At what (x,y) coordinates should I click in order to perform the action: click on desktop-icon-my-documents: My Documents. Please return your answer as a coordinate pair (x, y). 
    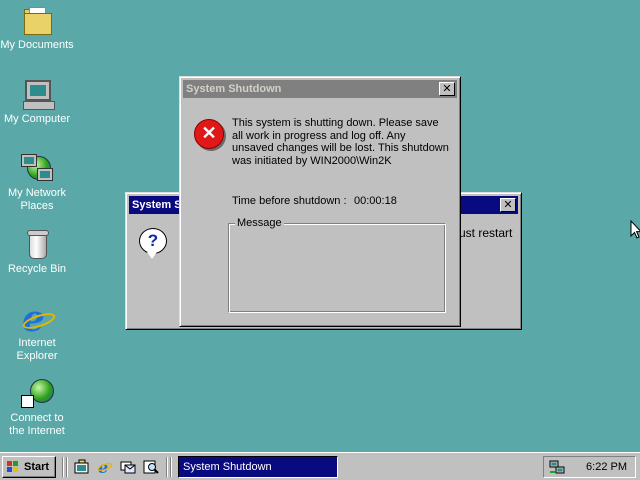
    Looking at the image, I should click on (37, 28).